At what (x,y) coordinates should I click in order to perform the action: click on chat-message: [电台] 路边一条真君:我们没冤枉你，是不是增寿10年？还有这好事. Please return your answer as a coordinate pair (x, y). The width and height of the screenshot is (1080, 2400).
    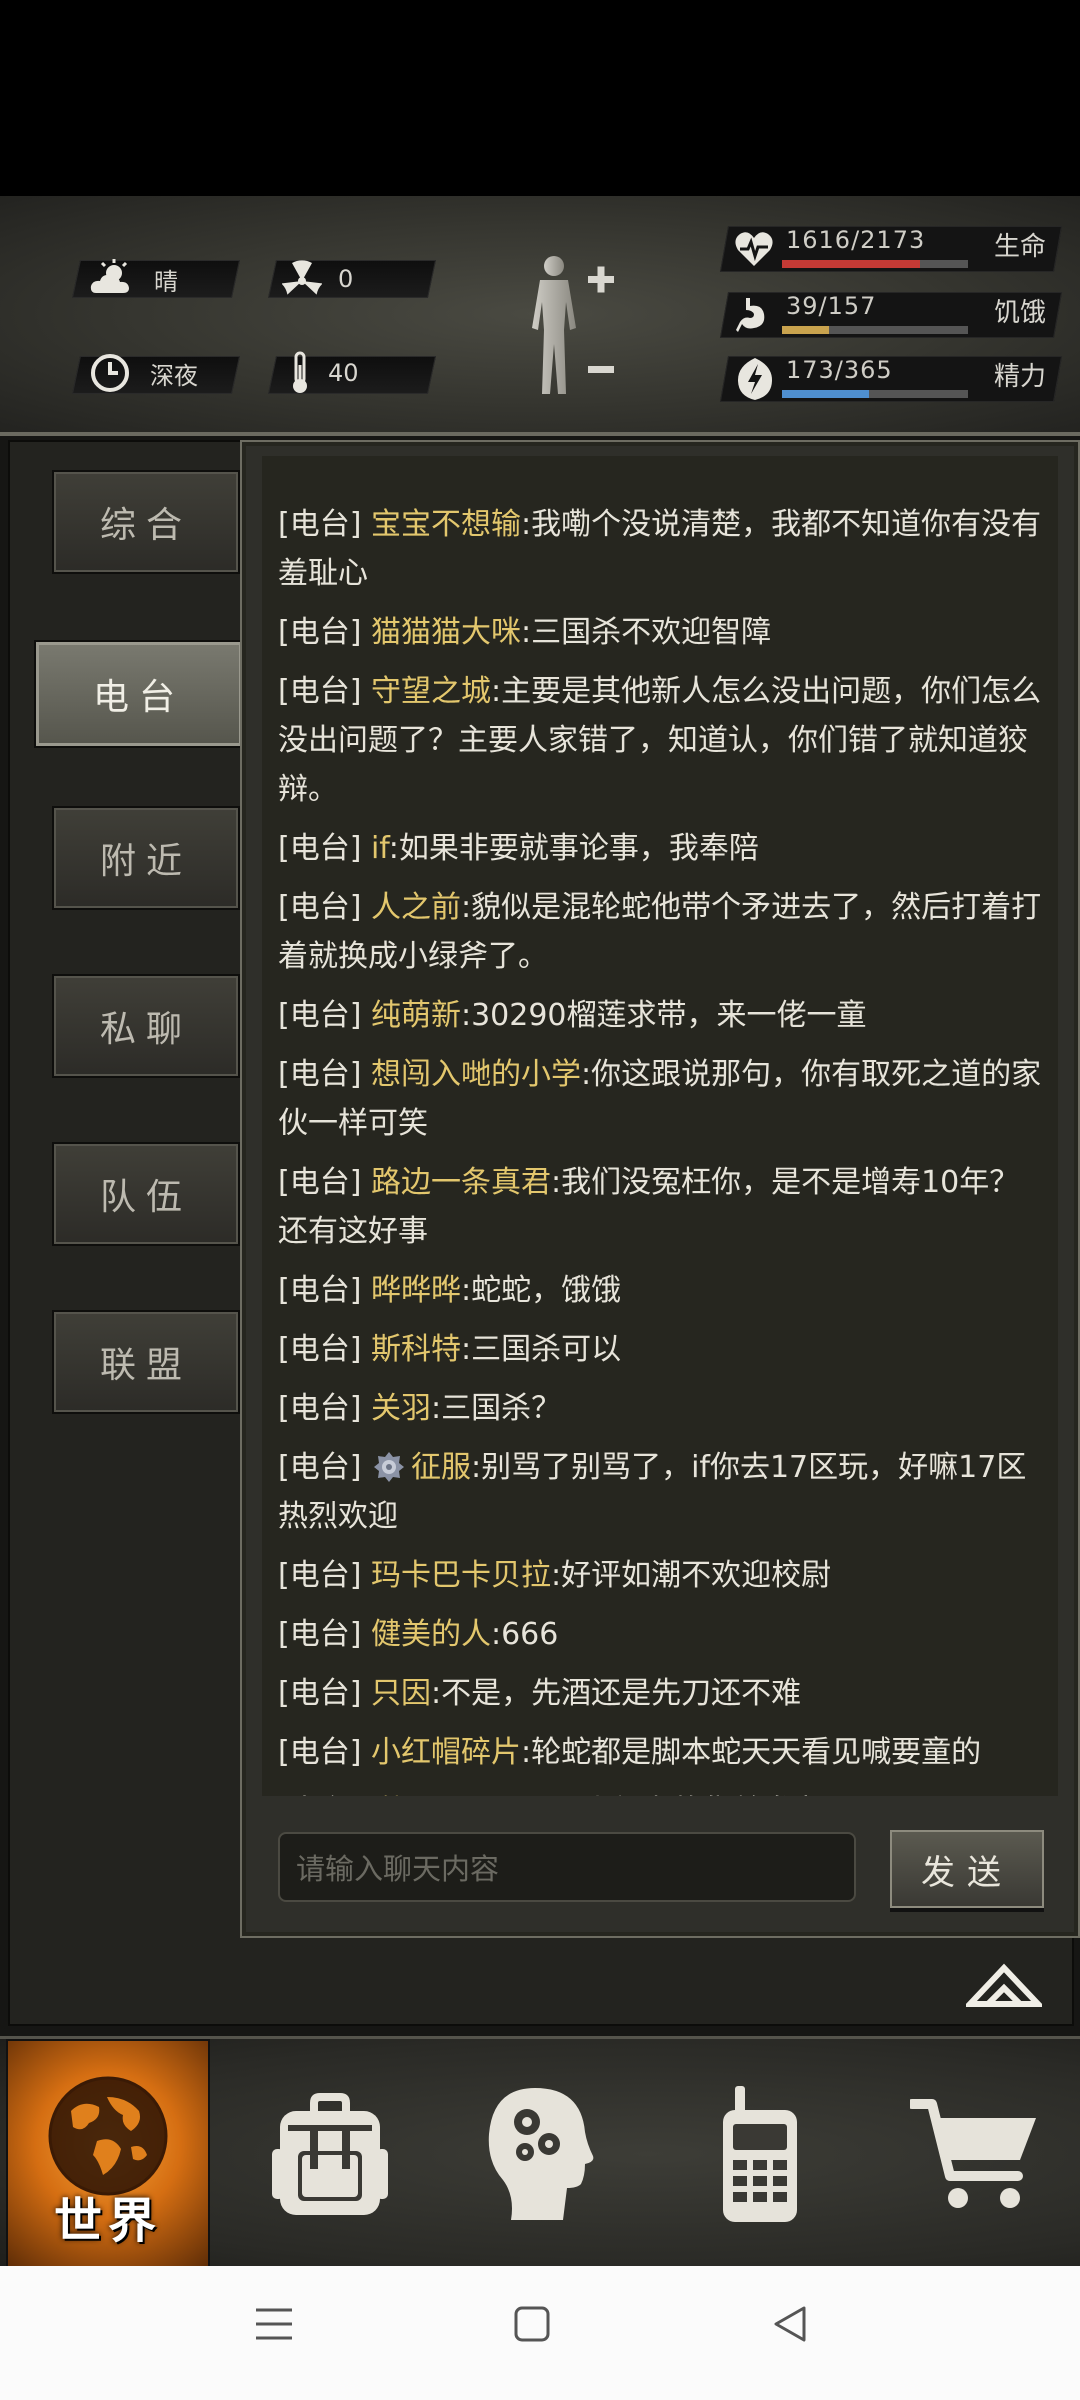
    Looking at the image, I should click on (660, 1208).